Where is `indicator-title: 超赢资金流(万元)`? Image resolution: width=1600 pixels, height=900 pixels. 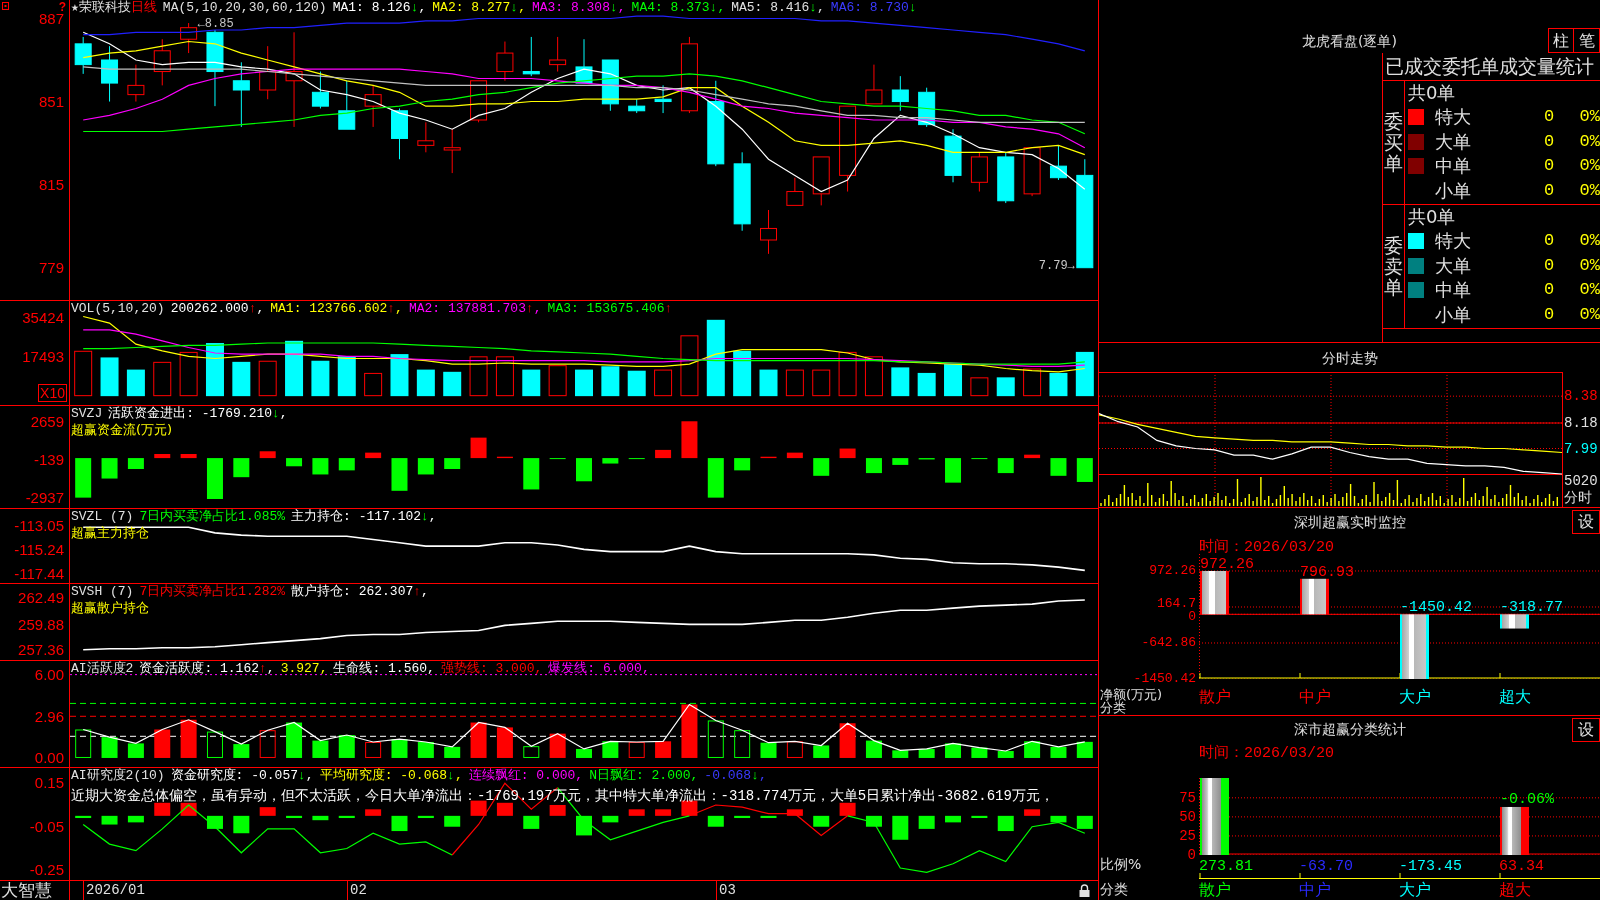 indicator-title: 超赢资金流(万元) is located at coordinates (121, 430).